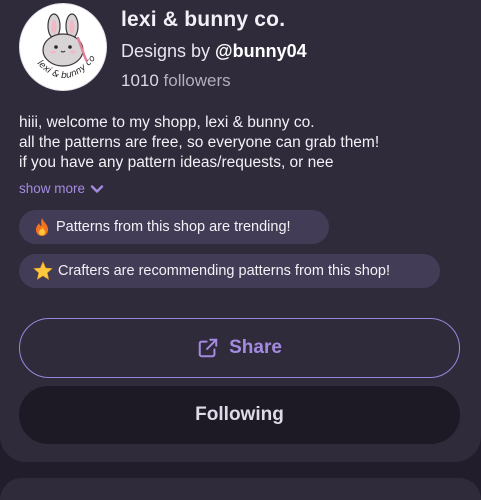  I want to click on bunny-logo-icon: lexi & bunny co., so click(59, 42).